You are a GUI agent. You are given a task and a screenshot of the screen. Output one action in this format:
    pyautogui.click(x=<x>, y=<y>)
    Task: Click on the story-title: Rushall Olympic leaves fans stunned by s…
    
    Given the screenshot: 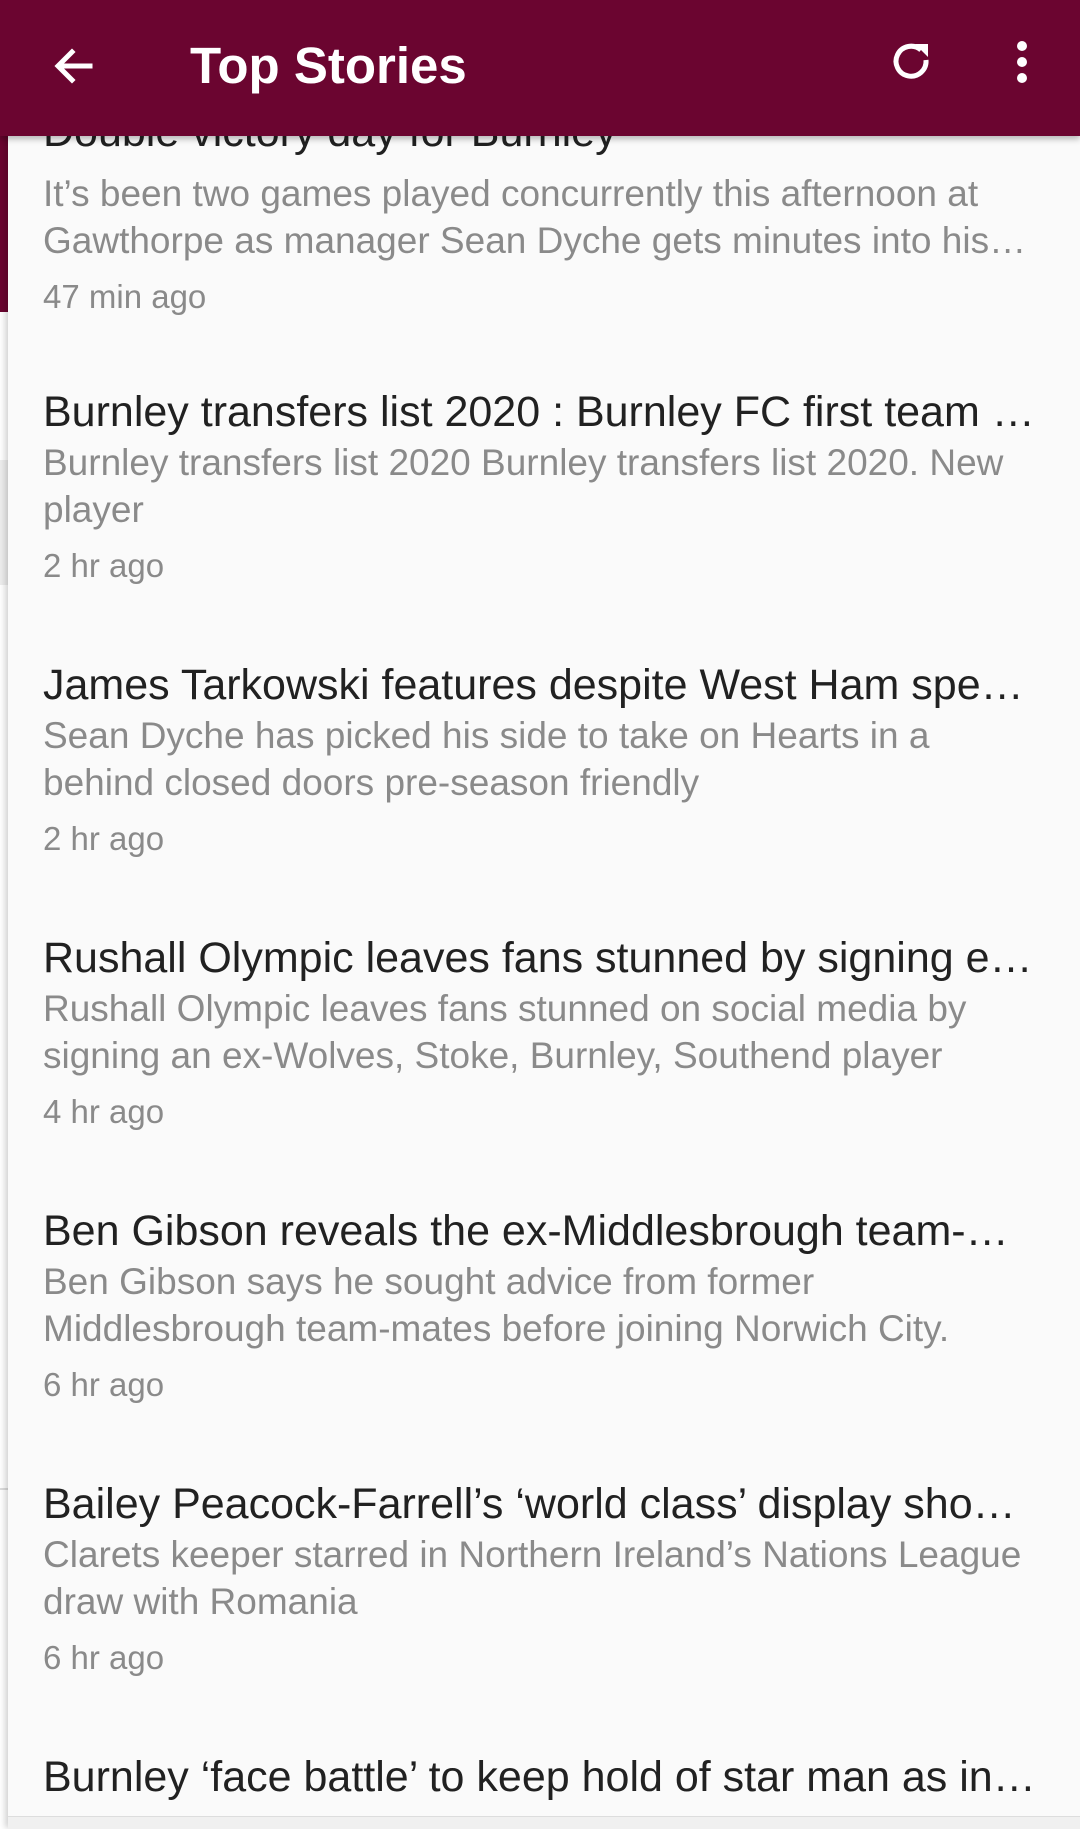 What is the action you would take?
    pyautogui.click(x=543, y=958)
    